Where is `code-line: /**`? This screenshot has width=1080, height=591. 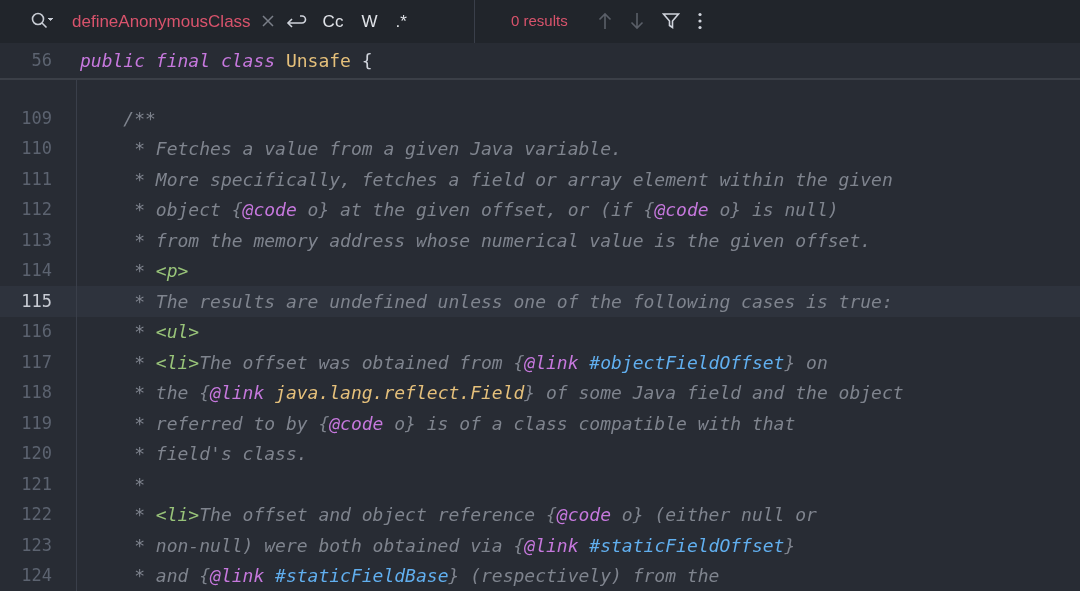
code-line: /** is located at coordinates (139, 118).